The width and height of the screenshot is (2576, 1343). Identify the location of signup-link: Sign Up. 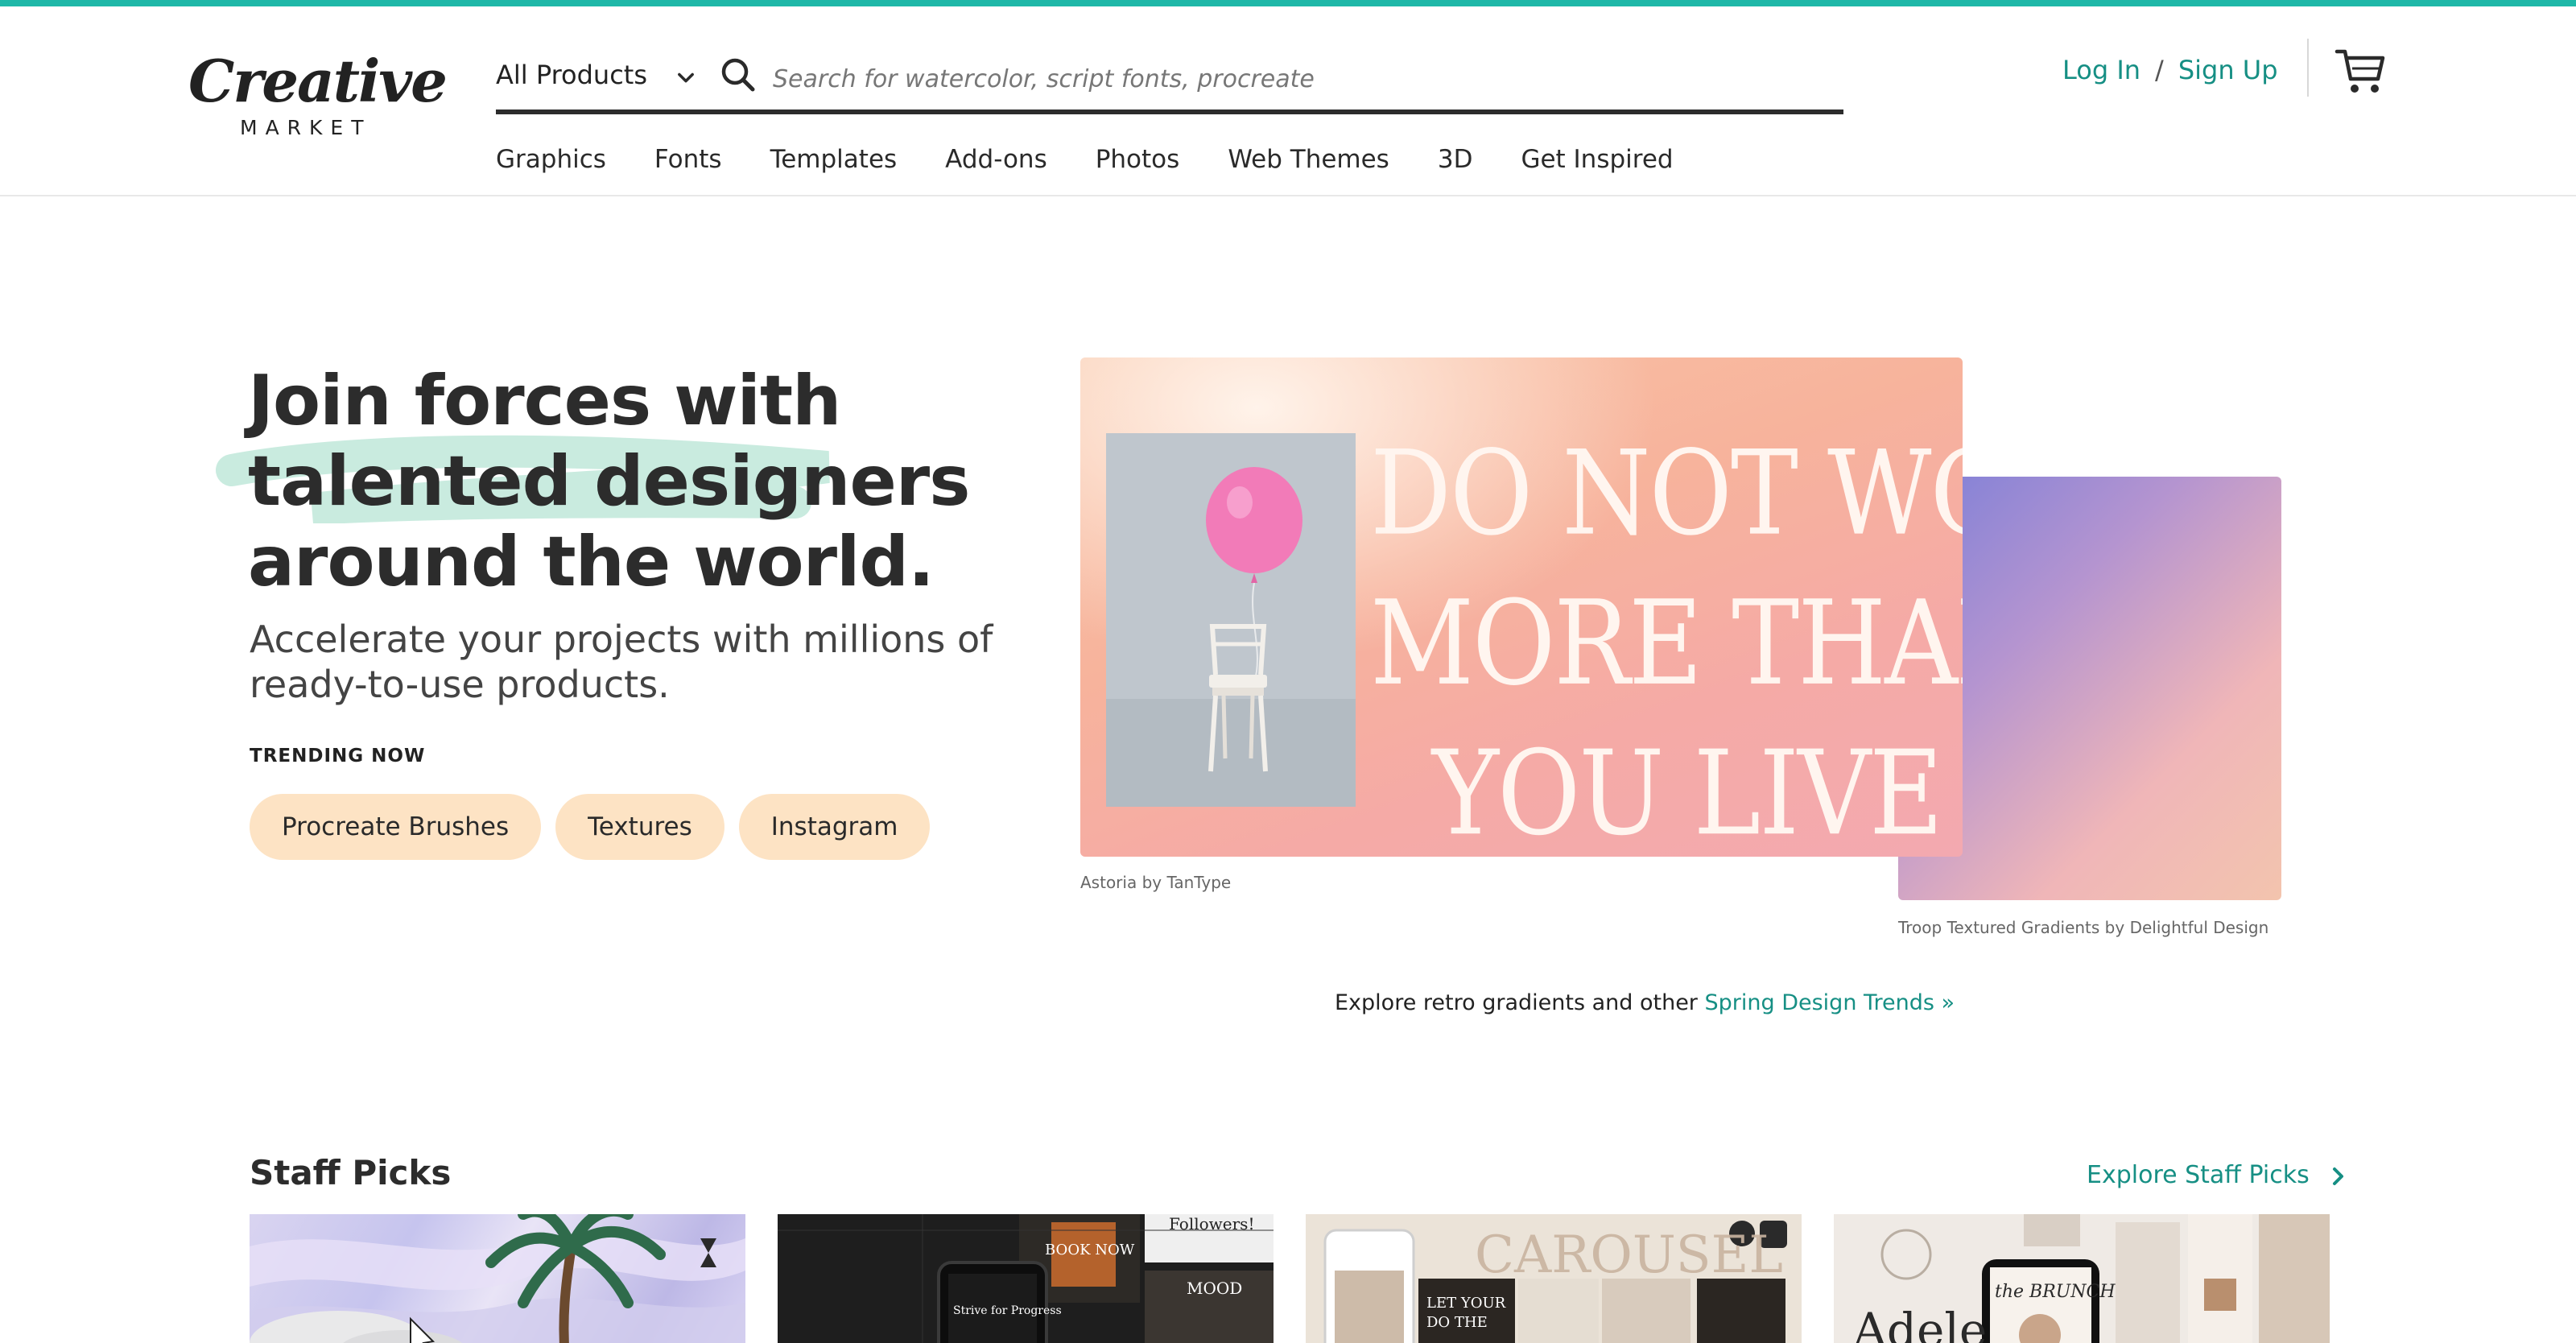
(2228, 70).